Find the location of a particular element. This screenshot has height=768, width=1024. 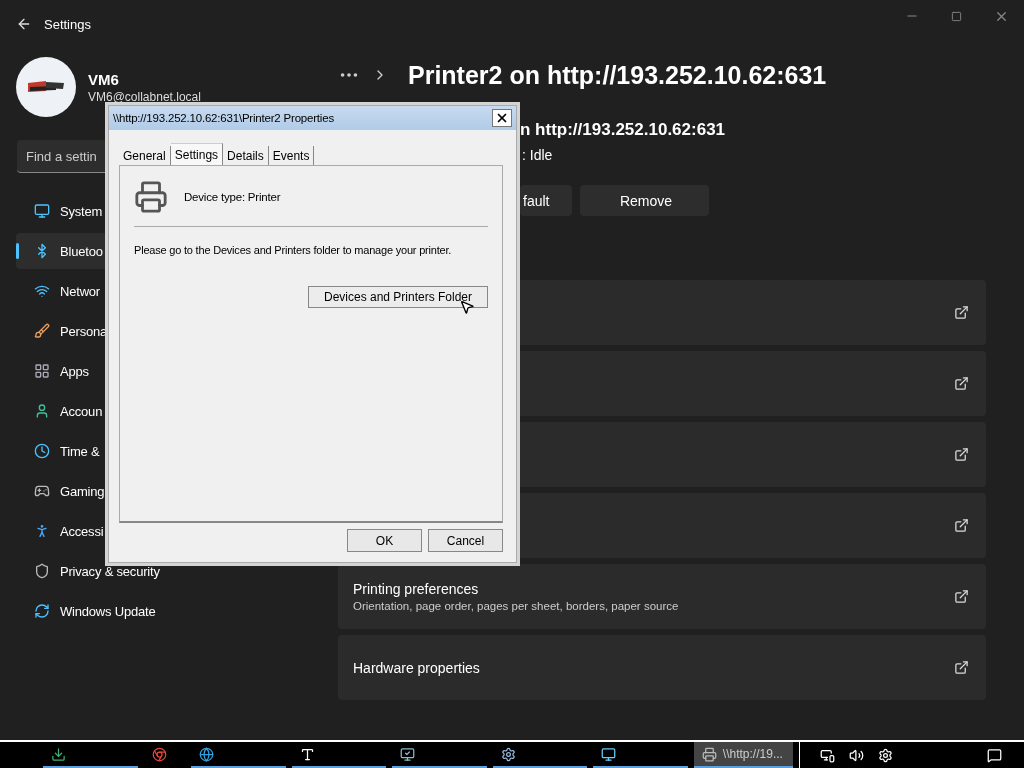

message-text: Please go to the Devices and Printers folder to manage your printer. is located at coordinates (293, 250).